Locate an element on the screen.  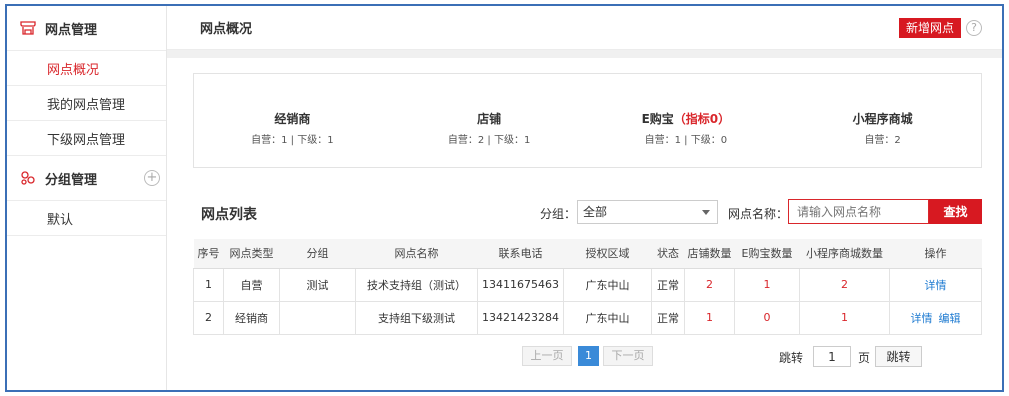
cell-type: 自营 is located at coordinates (251, 285).